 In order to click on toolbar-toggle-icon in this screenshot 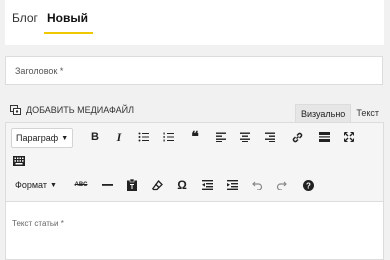, I will do `click(19, 161)`.